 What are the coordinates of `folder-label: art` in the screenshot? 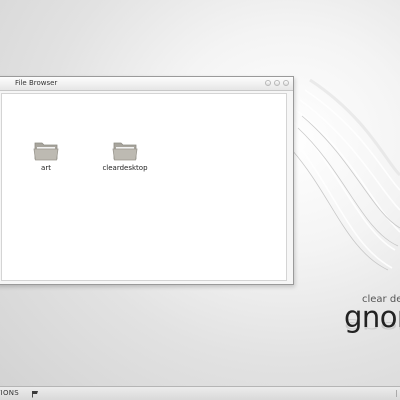 It's located at (46, 168).